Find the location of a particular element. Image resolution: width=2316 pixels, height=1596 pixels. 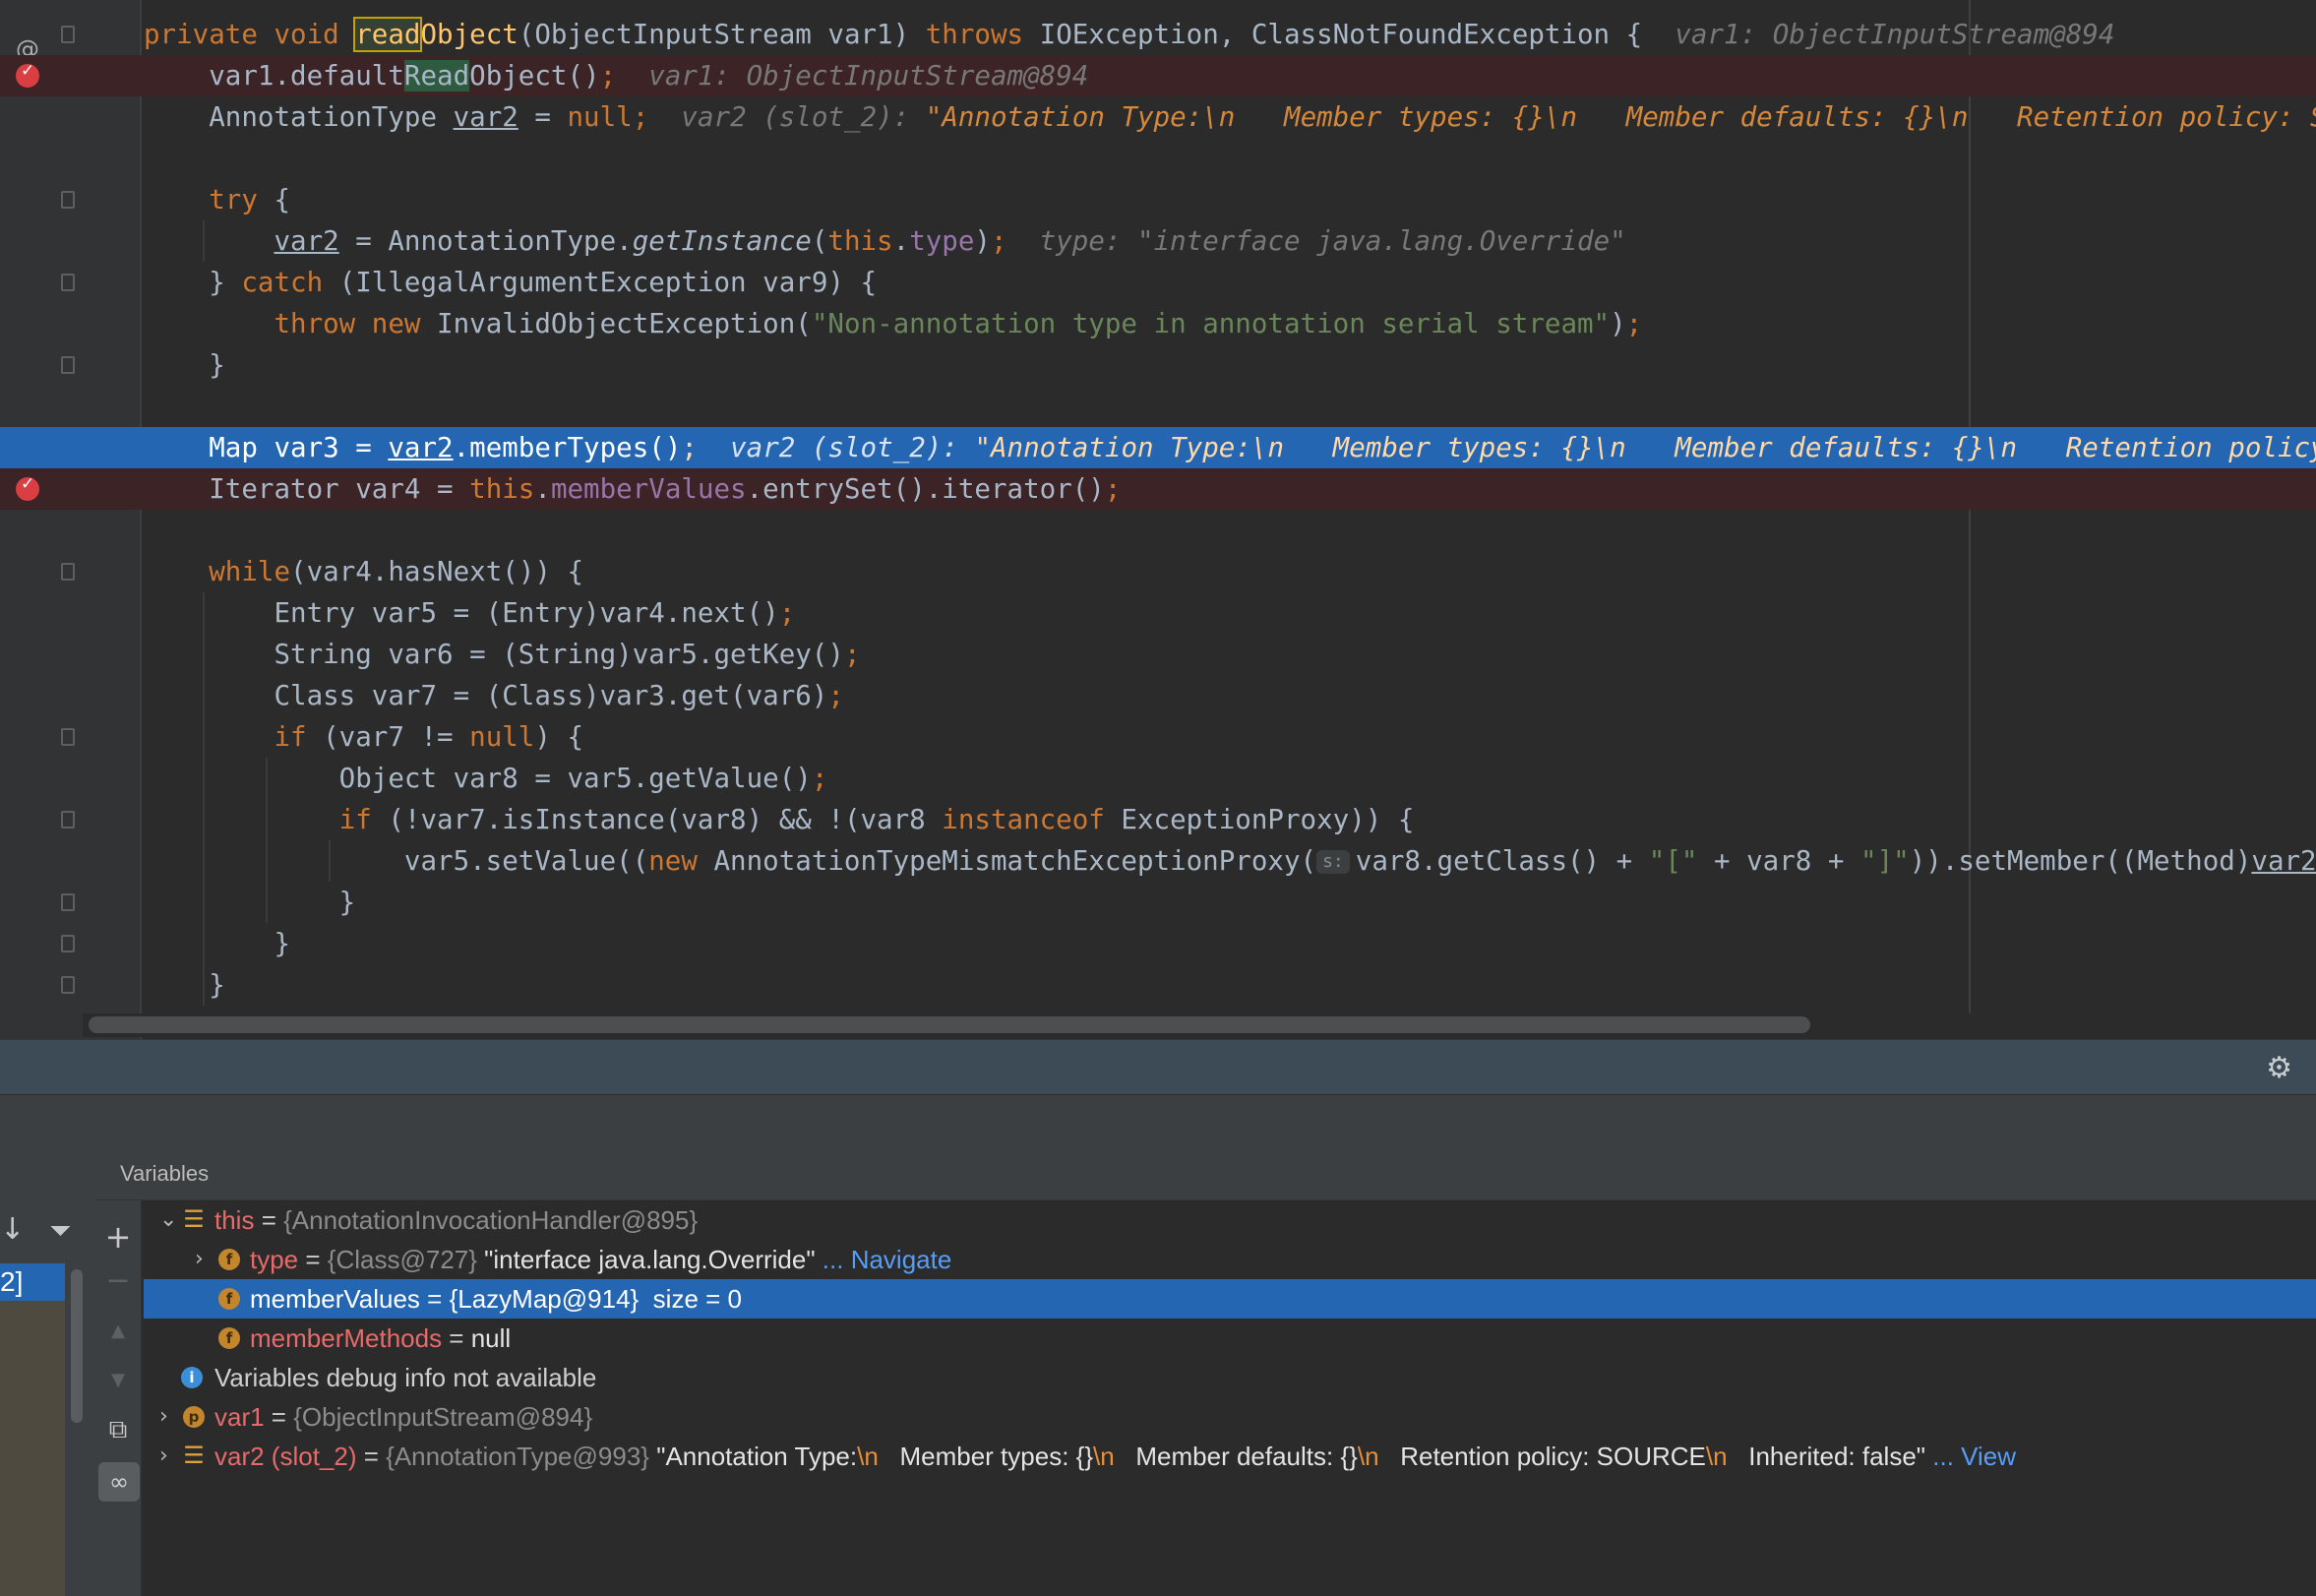

variable-type: {AnnotationType@993} is located at coordinates (517, 1456).